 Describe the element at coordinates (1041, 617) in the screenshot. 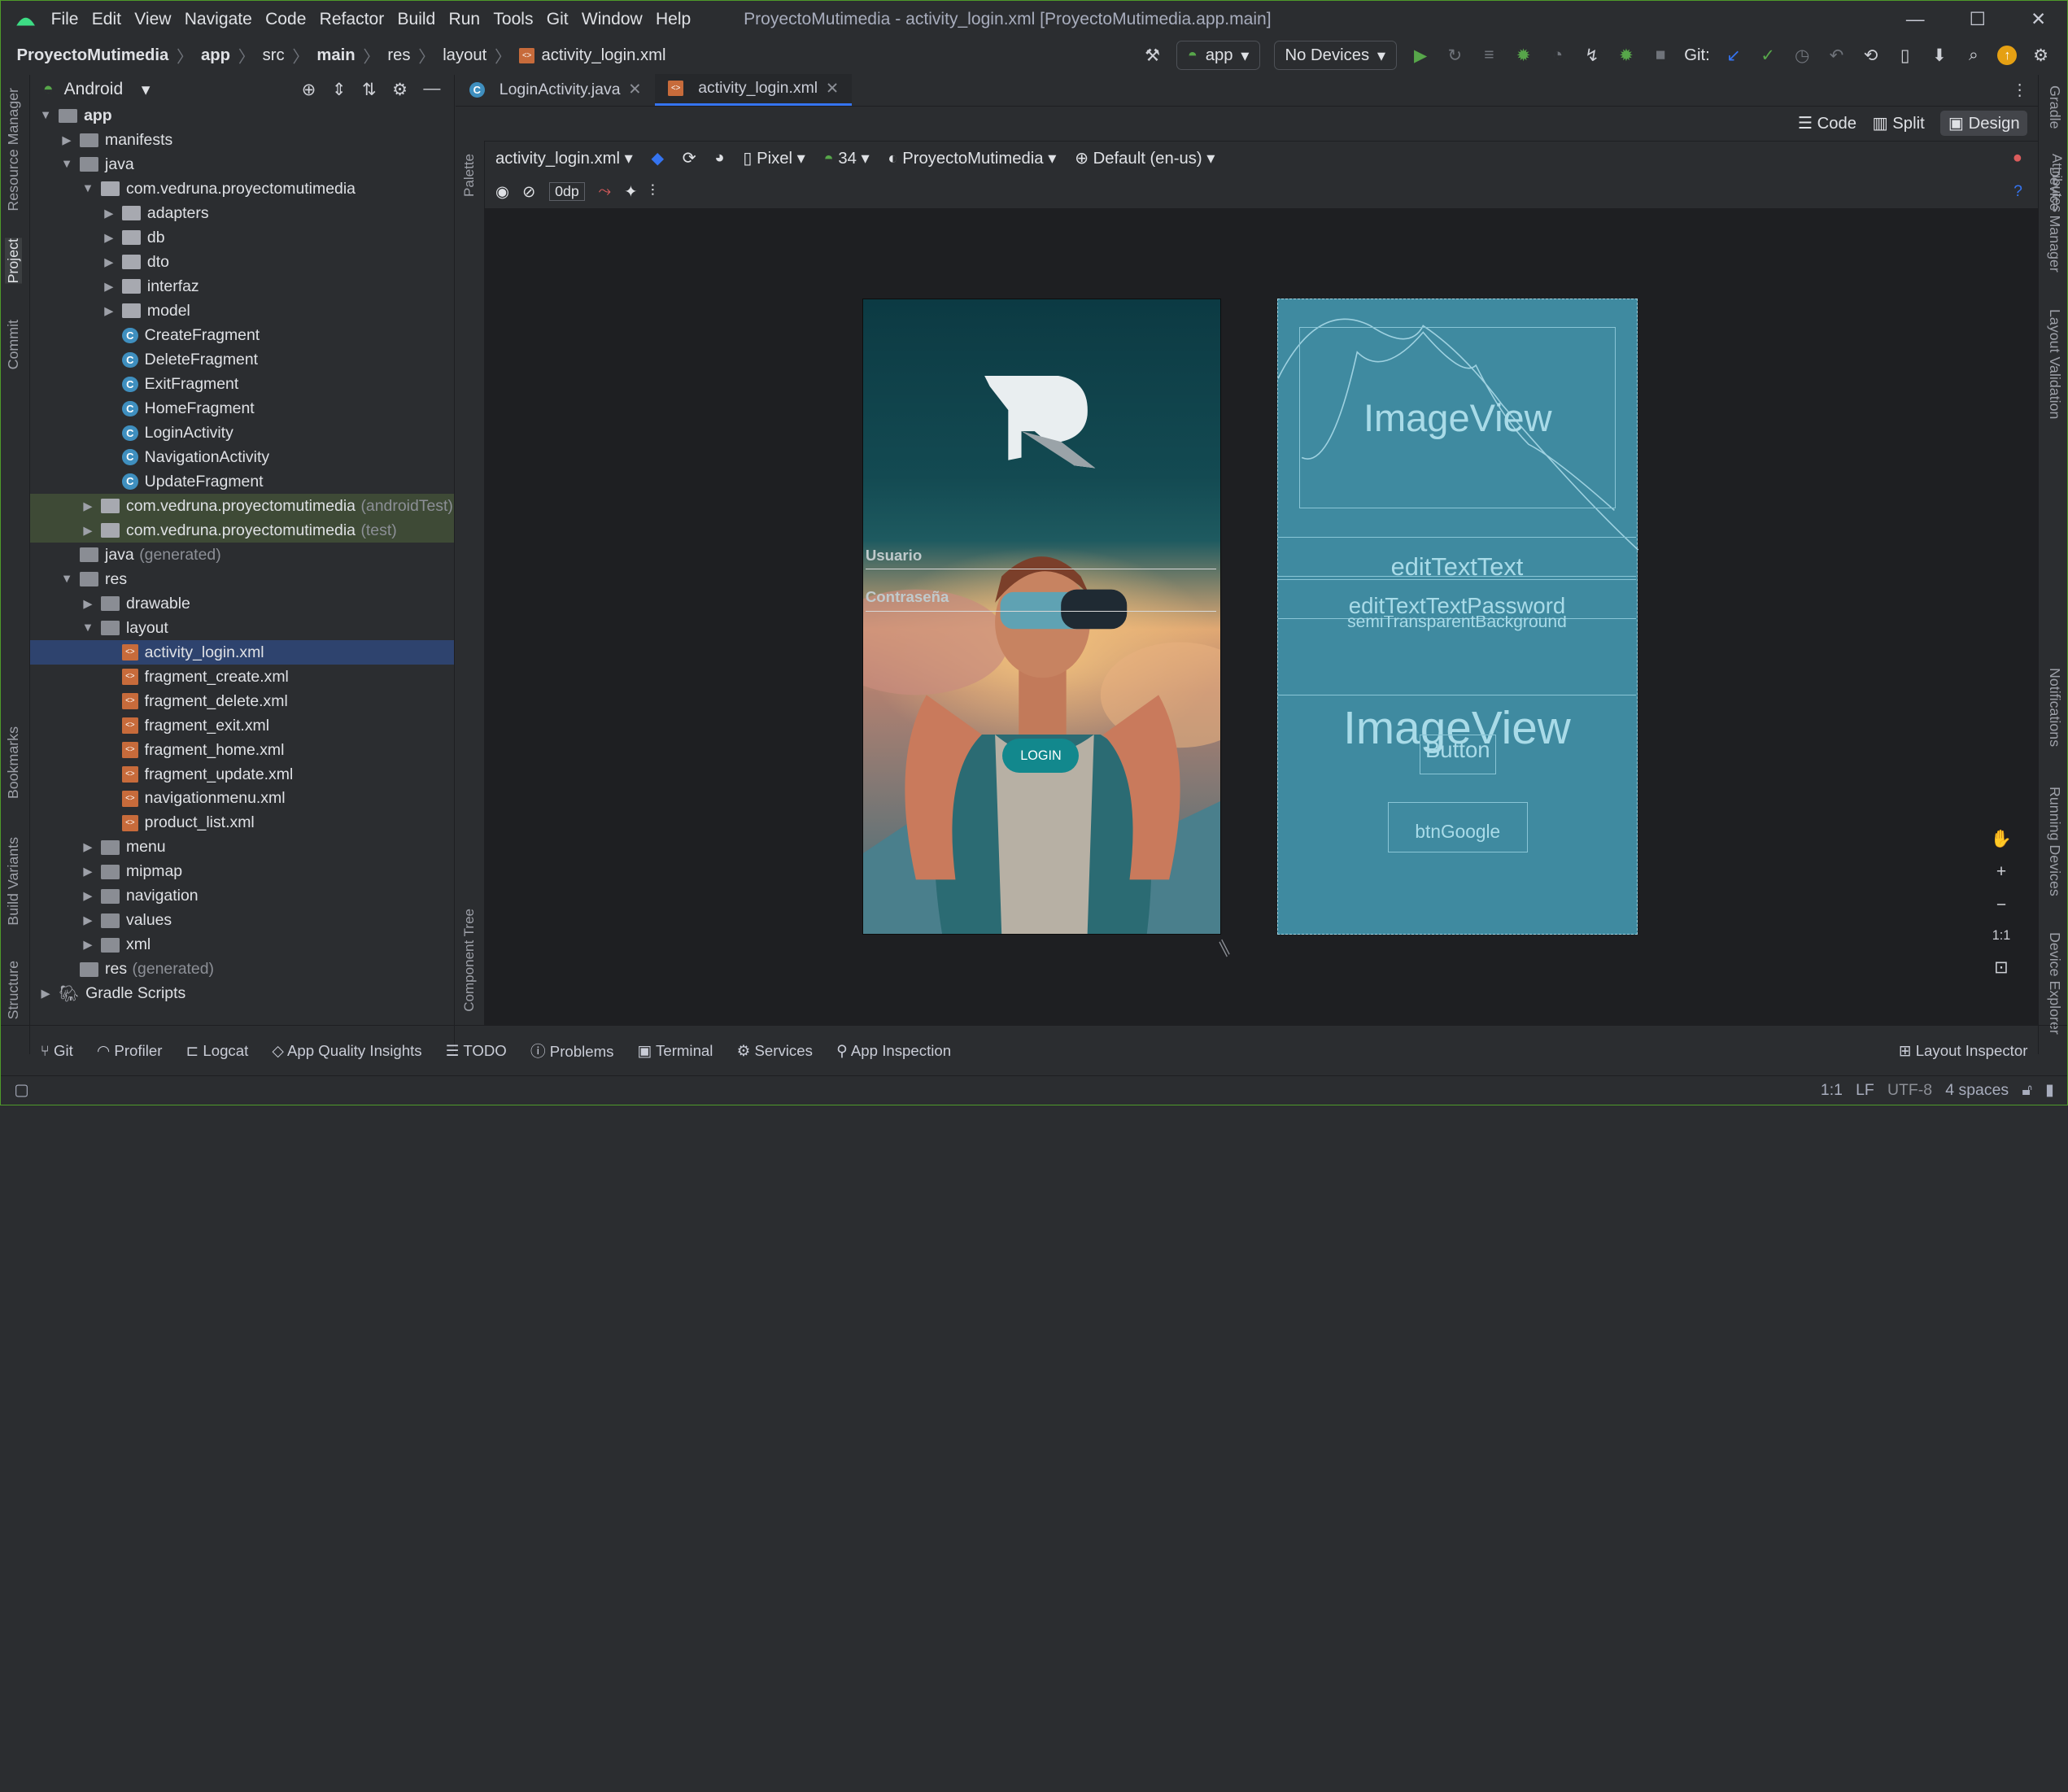

I see `layout-preview: Usuario Contraseña LOGIN` at that location.